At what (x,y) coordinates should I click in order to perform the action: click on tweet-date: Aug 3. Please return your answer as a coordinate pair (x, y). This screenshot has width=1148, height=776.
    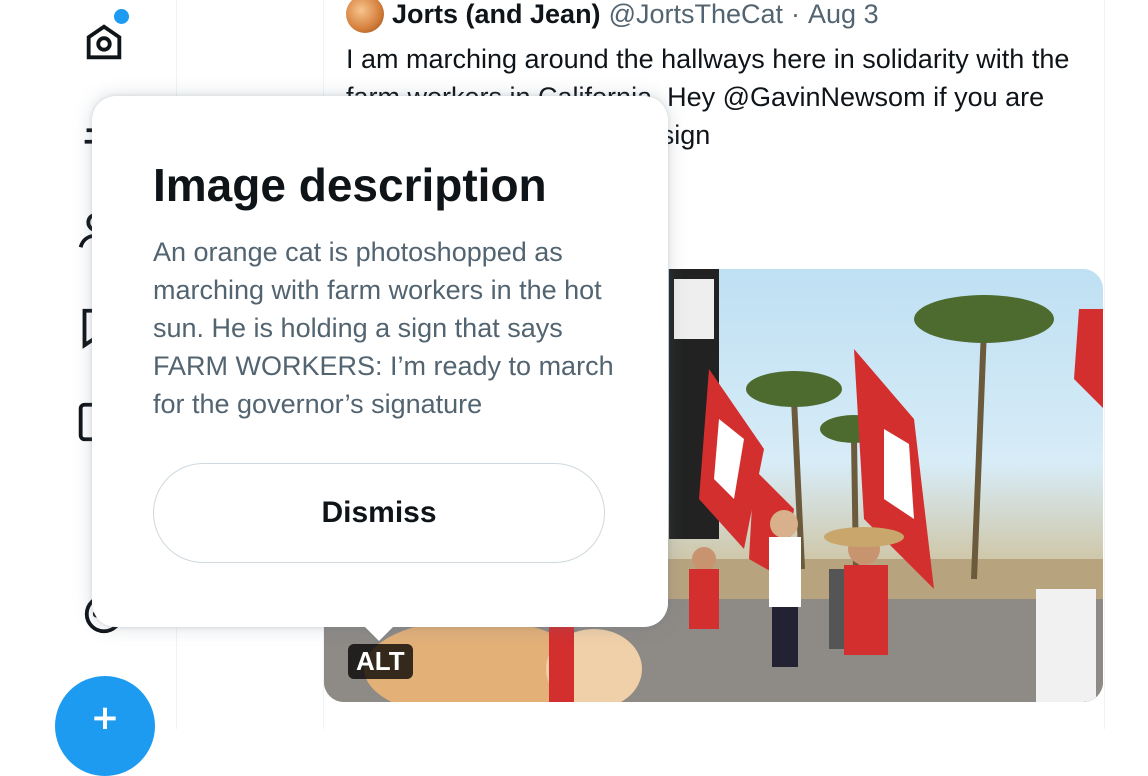
    Looking at the image, I should click on (843, 15).